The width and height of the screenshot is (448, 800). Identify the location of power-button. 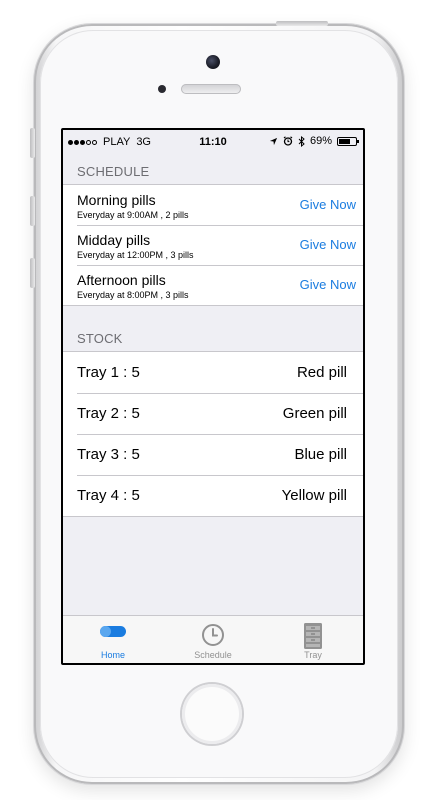
(302, 23).